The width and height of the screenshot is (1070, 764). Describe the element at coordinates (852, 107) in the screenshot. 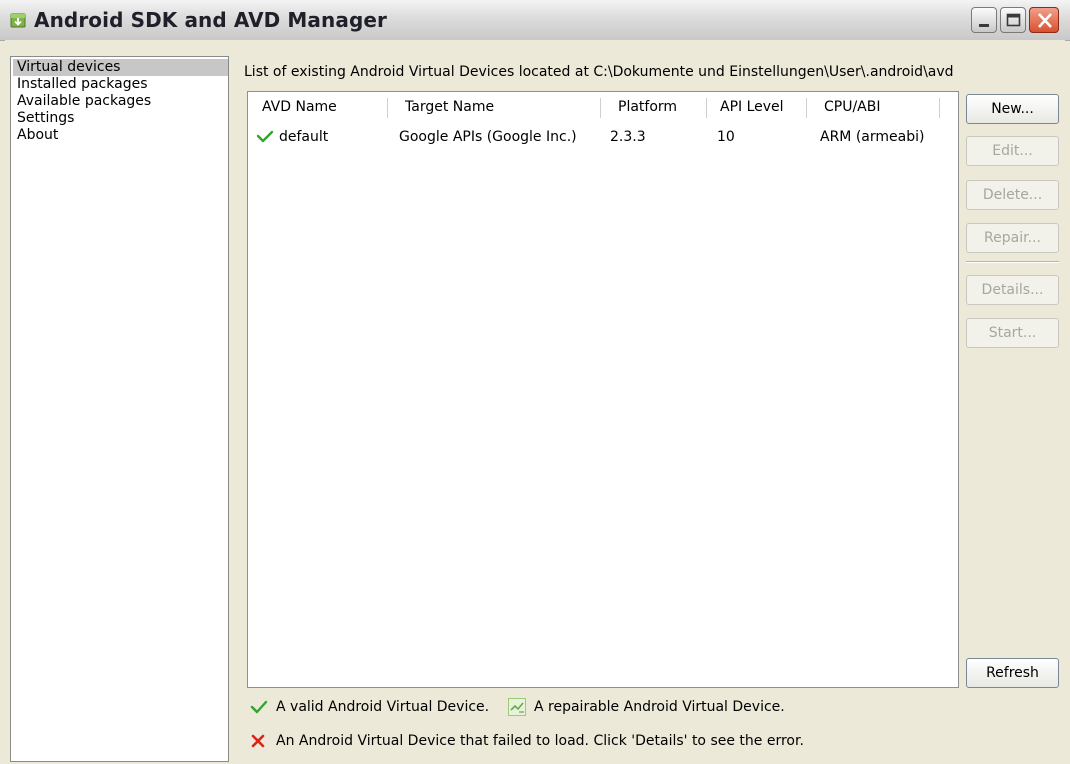

I see `column-header-cpu-abi: CPU/ABI` at that location.